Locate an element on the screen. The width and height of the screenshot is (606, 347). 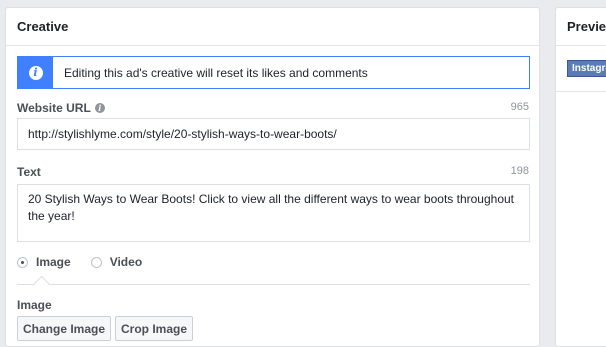
text-label: Text is located at coordinates (29, 172).